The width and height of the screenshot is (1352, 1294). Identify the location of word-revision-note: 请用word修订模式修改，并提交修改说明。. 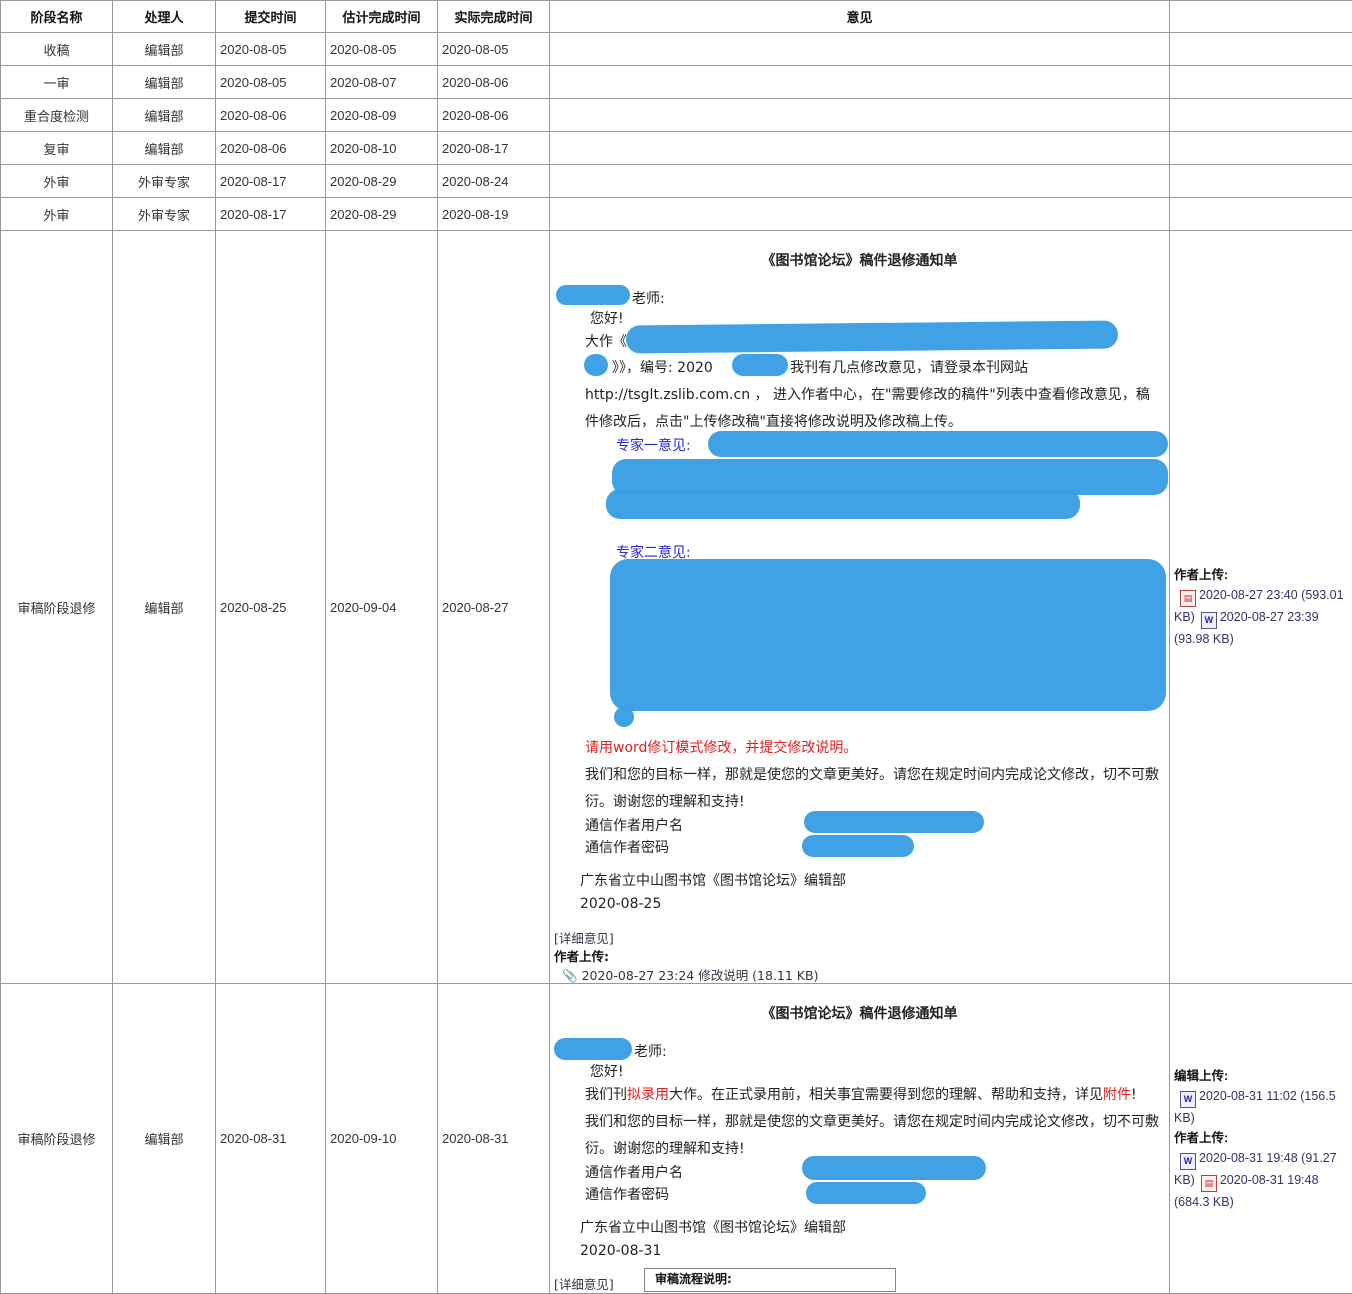
(721, 747).